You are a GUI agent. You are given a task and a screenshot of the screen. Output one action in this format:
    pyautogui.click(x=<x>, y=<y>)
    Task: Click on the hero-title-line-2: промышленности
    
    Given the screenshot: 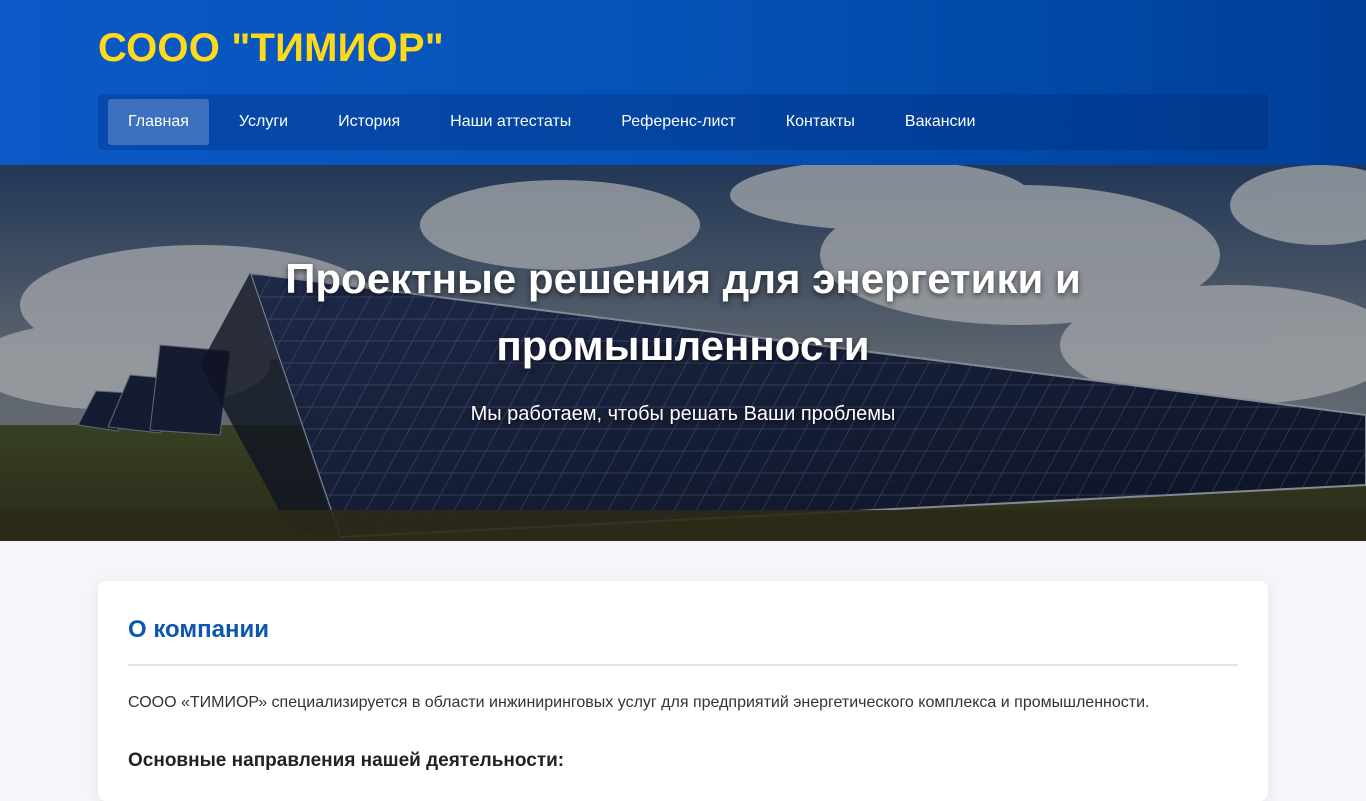 What is the action you would take?
    pyautogui.click(x=683, y=345)
    